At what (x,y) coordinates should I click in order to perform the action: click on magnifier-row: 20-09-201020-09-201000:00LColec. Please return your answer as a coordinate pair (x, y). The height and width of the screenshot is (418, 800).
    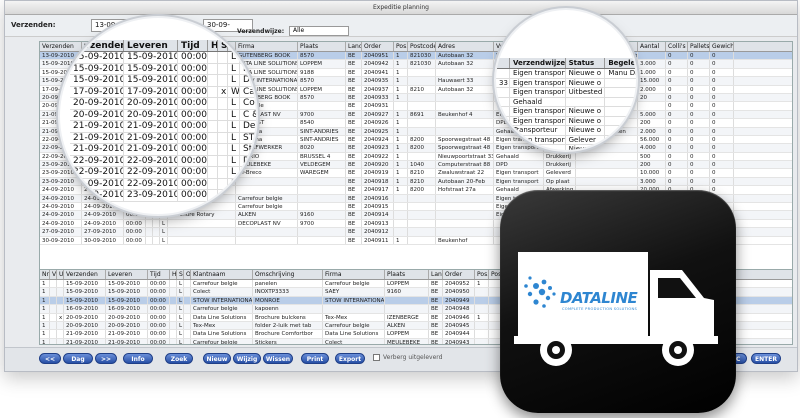
    Looking at the image, I should click on (163, 104).